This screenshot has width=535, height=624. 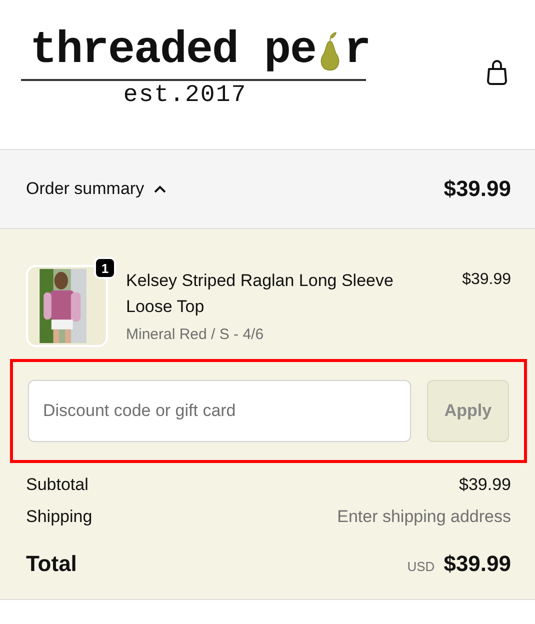 What do you see at coordinates (421, 566) in the screenshot?
I see `currency-label: USD` at bounding box center [421, 566].